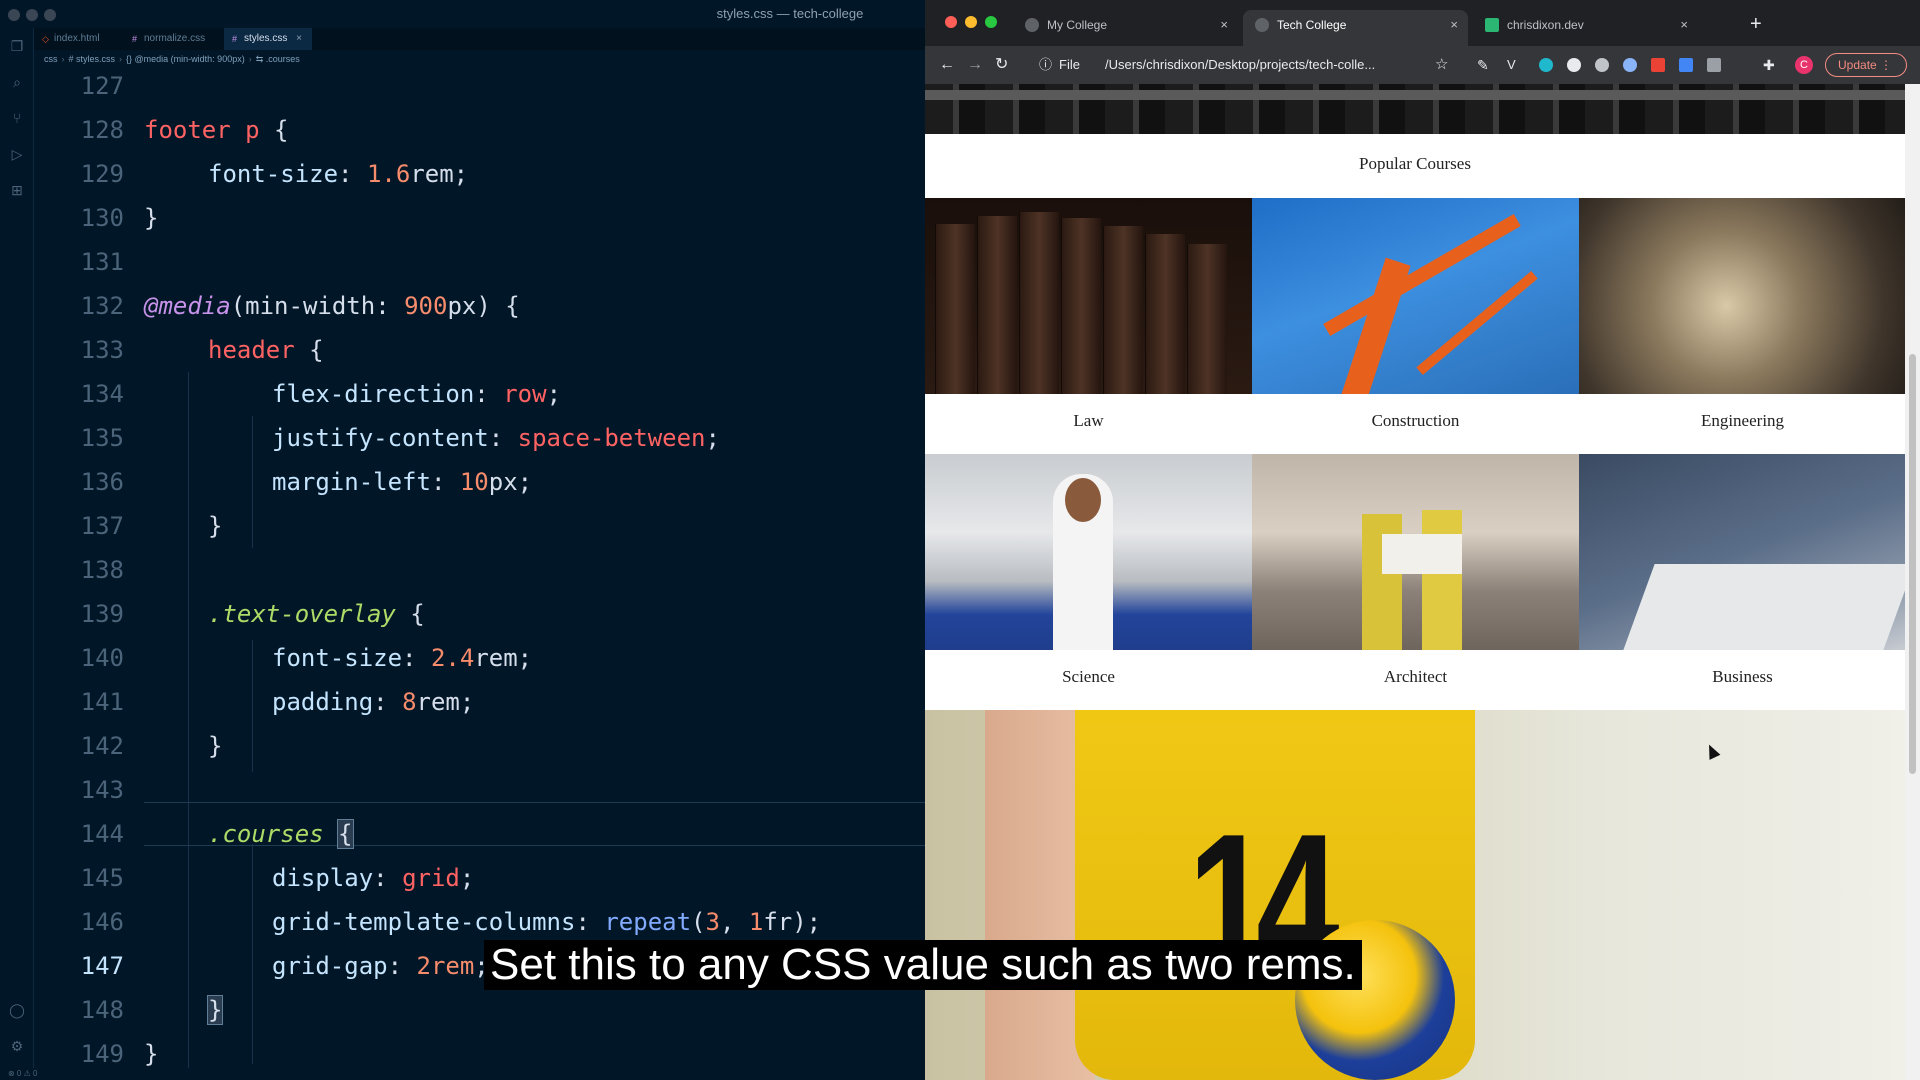 The height and width of the screenshot is (1080, 1920). I want to click on course-card-architect: Architect, so click(1415, 582).